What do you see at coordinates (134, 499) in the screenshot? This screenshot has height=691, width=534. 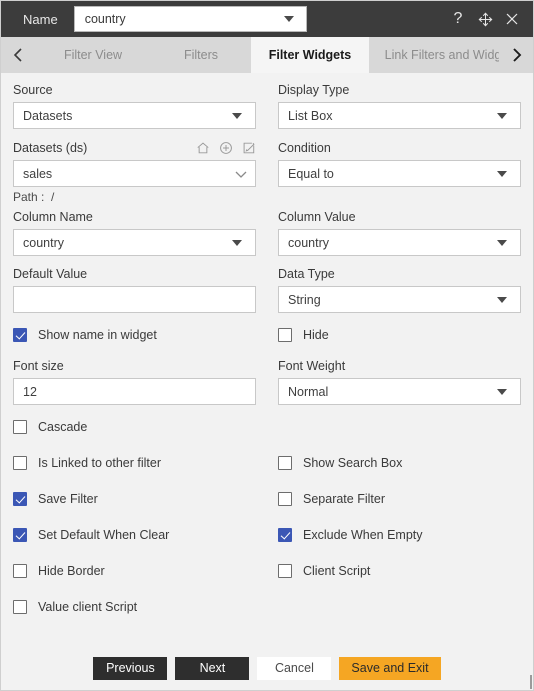 I see `checkbox-save-filter: Save Filter` at bounding box center [134, 499].